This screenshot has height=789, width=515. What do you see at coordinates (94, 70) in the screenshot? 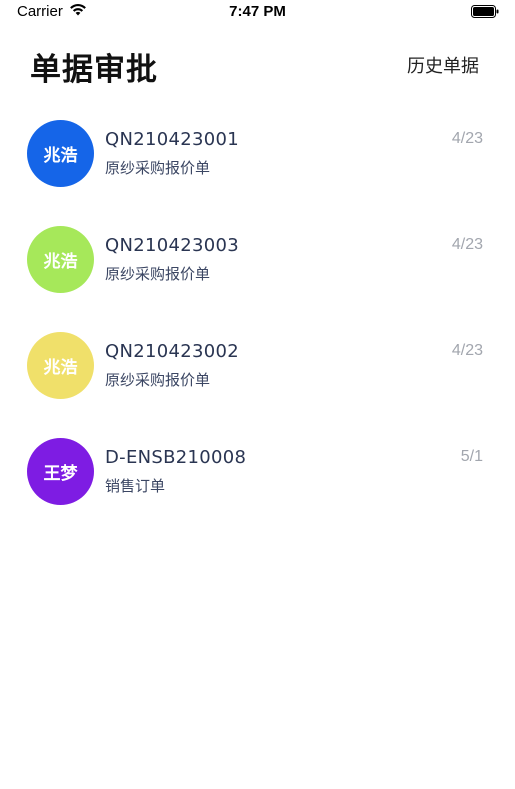
I see `page-title: 单据审批` at bounding box center [94, 70].